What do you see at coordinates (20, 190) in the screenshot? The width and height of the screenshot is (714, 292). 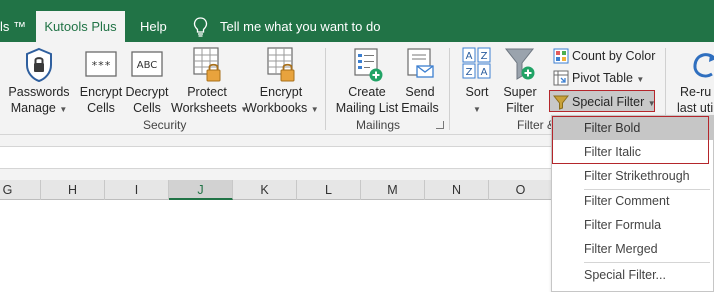 I see `column-header: G` at bounding box center [20, 190].